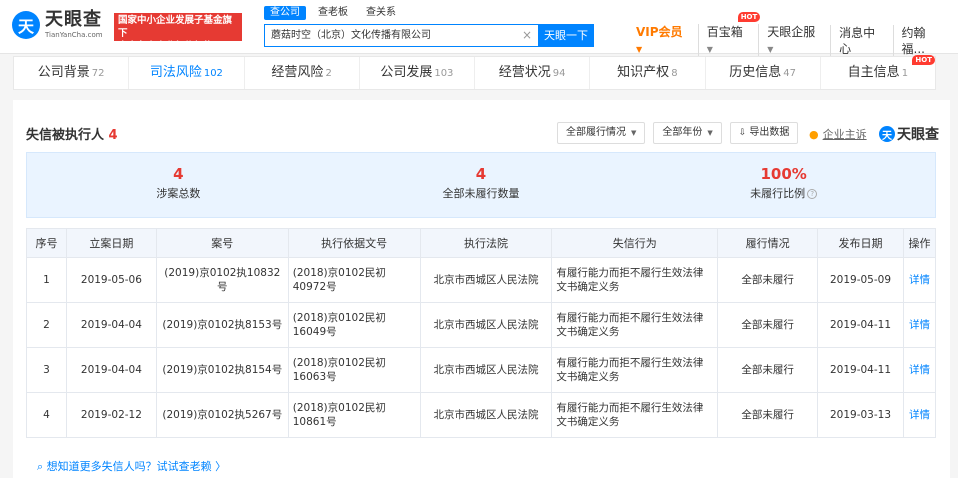 The width and height of the screenshot is (958, 478). Describe the element at coordinates (861, 41) in the screenshot. I see `message-center: 消息中心` at that location.